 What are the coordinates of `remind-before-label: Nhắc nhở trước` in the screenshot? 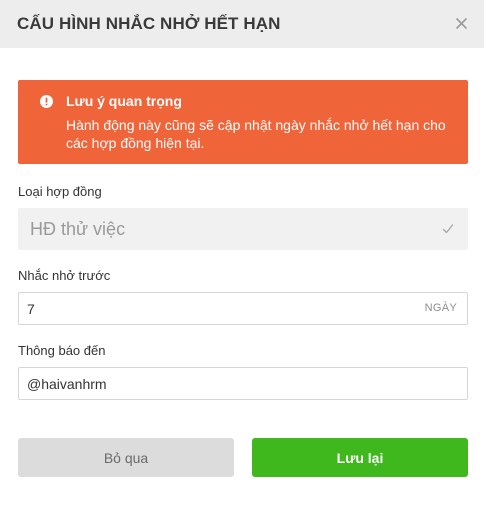 It's located at (64, 275).